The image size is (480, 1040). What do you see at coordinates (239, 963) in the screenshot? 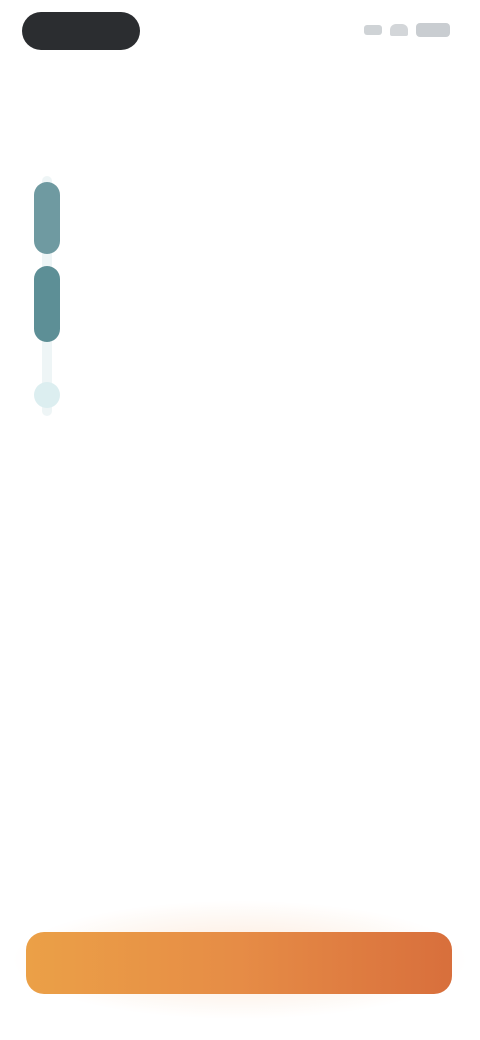
I see `continue-button` at bounding box center [239, 963].